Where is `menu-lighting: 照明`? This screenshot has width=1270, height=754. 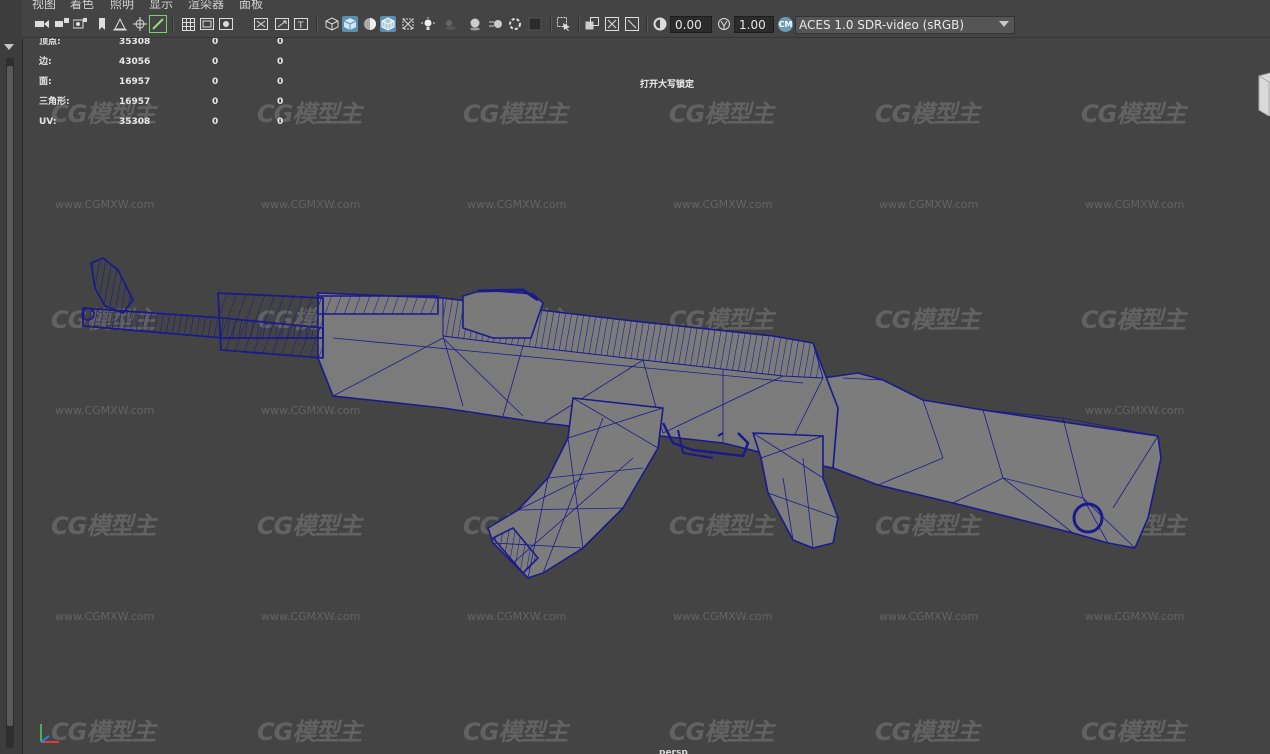 menu-lighting: 照明 is located at coordinates (122, 5).